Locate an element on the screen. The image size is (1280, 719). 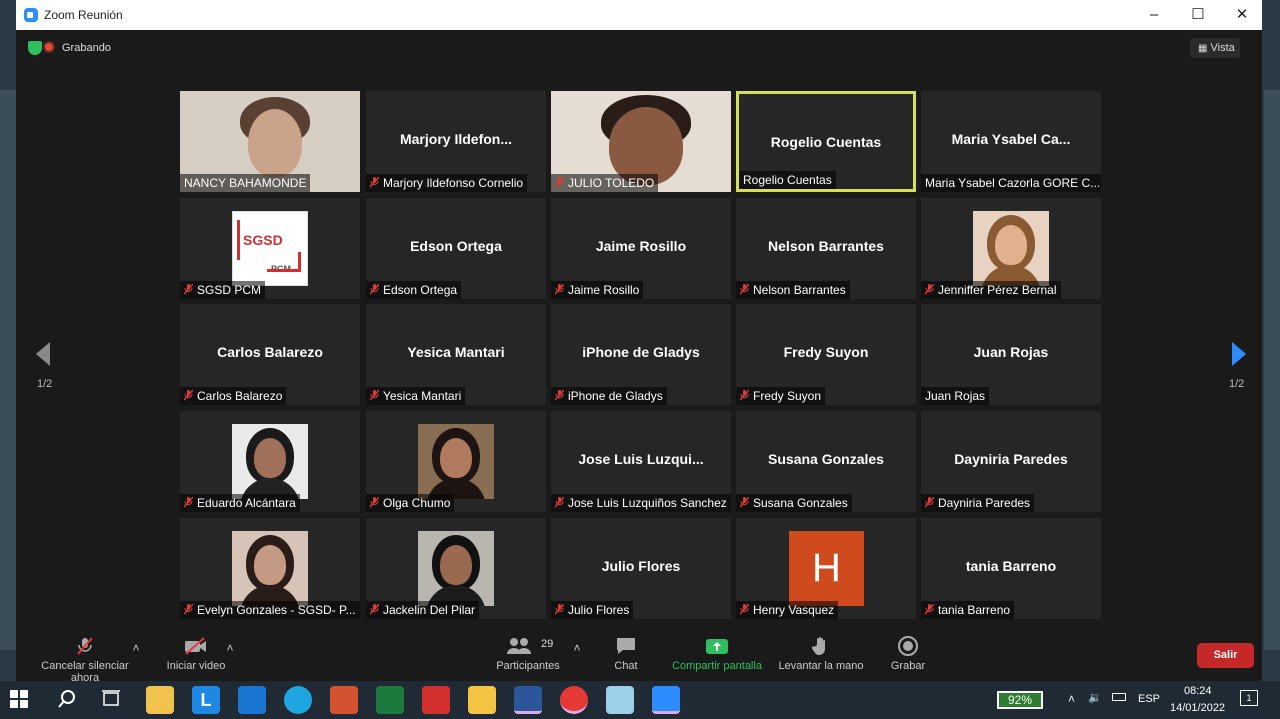
participant-tile: Olga Chumo is located at coordinates (456, 461).